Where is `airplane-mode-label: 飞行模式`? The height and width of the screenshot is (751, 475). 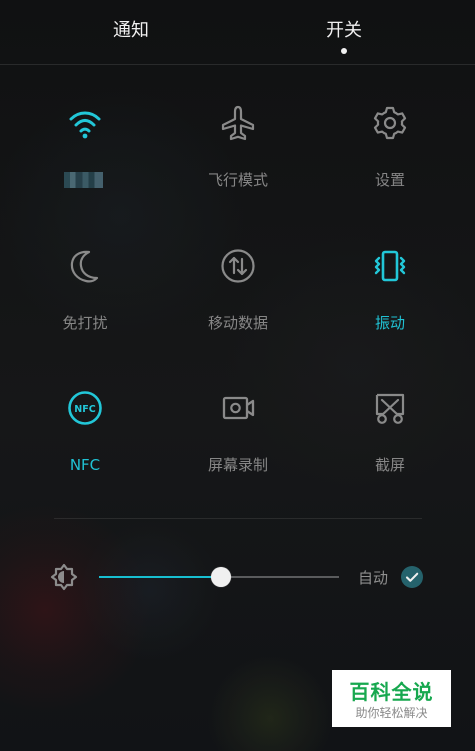 airplane-mode-label: 飞行模式 is located at coordinates (237, 180).